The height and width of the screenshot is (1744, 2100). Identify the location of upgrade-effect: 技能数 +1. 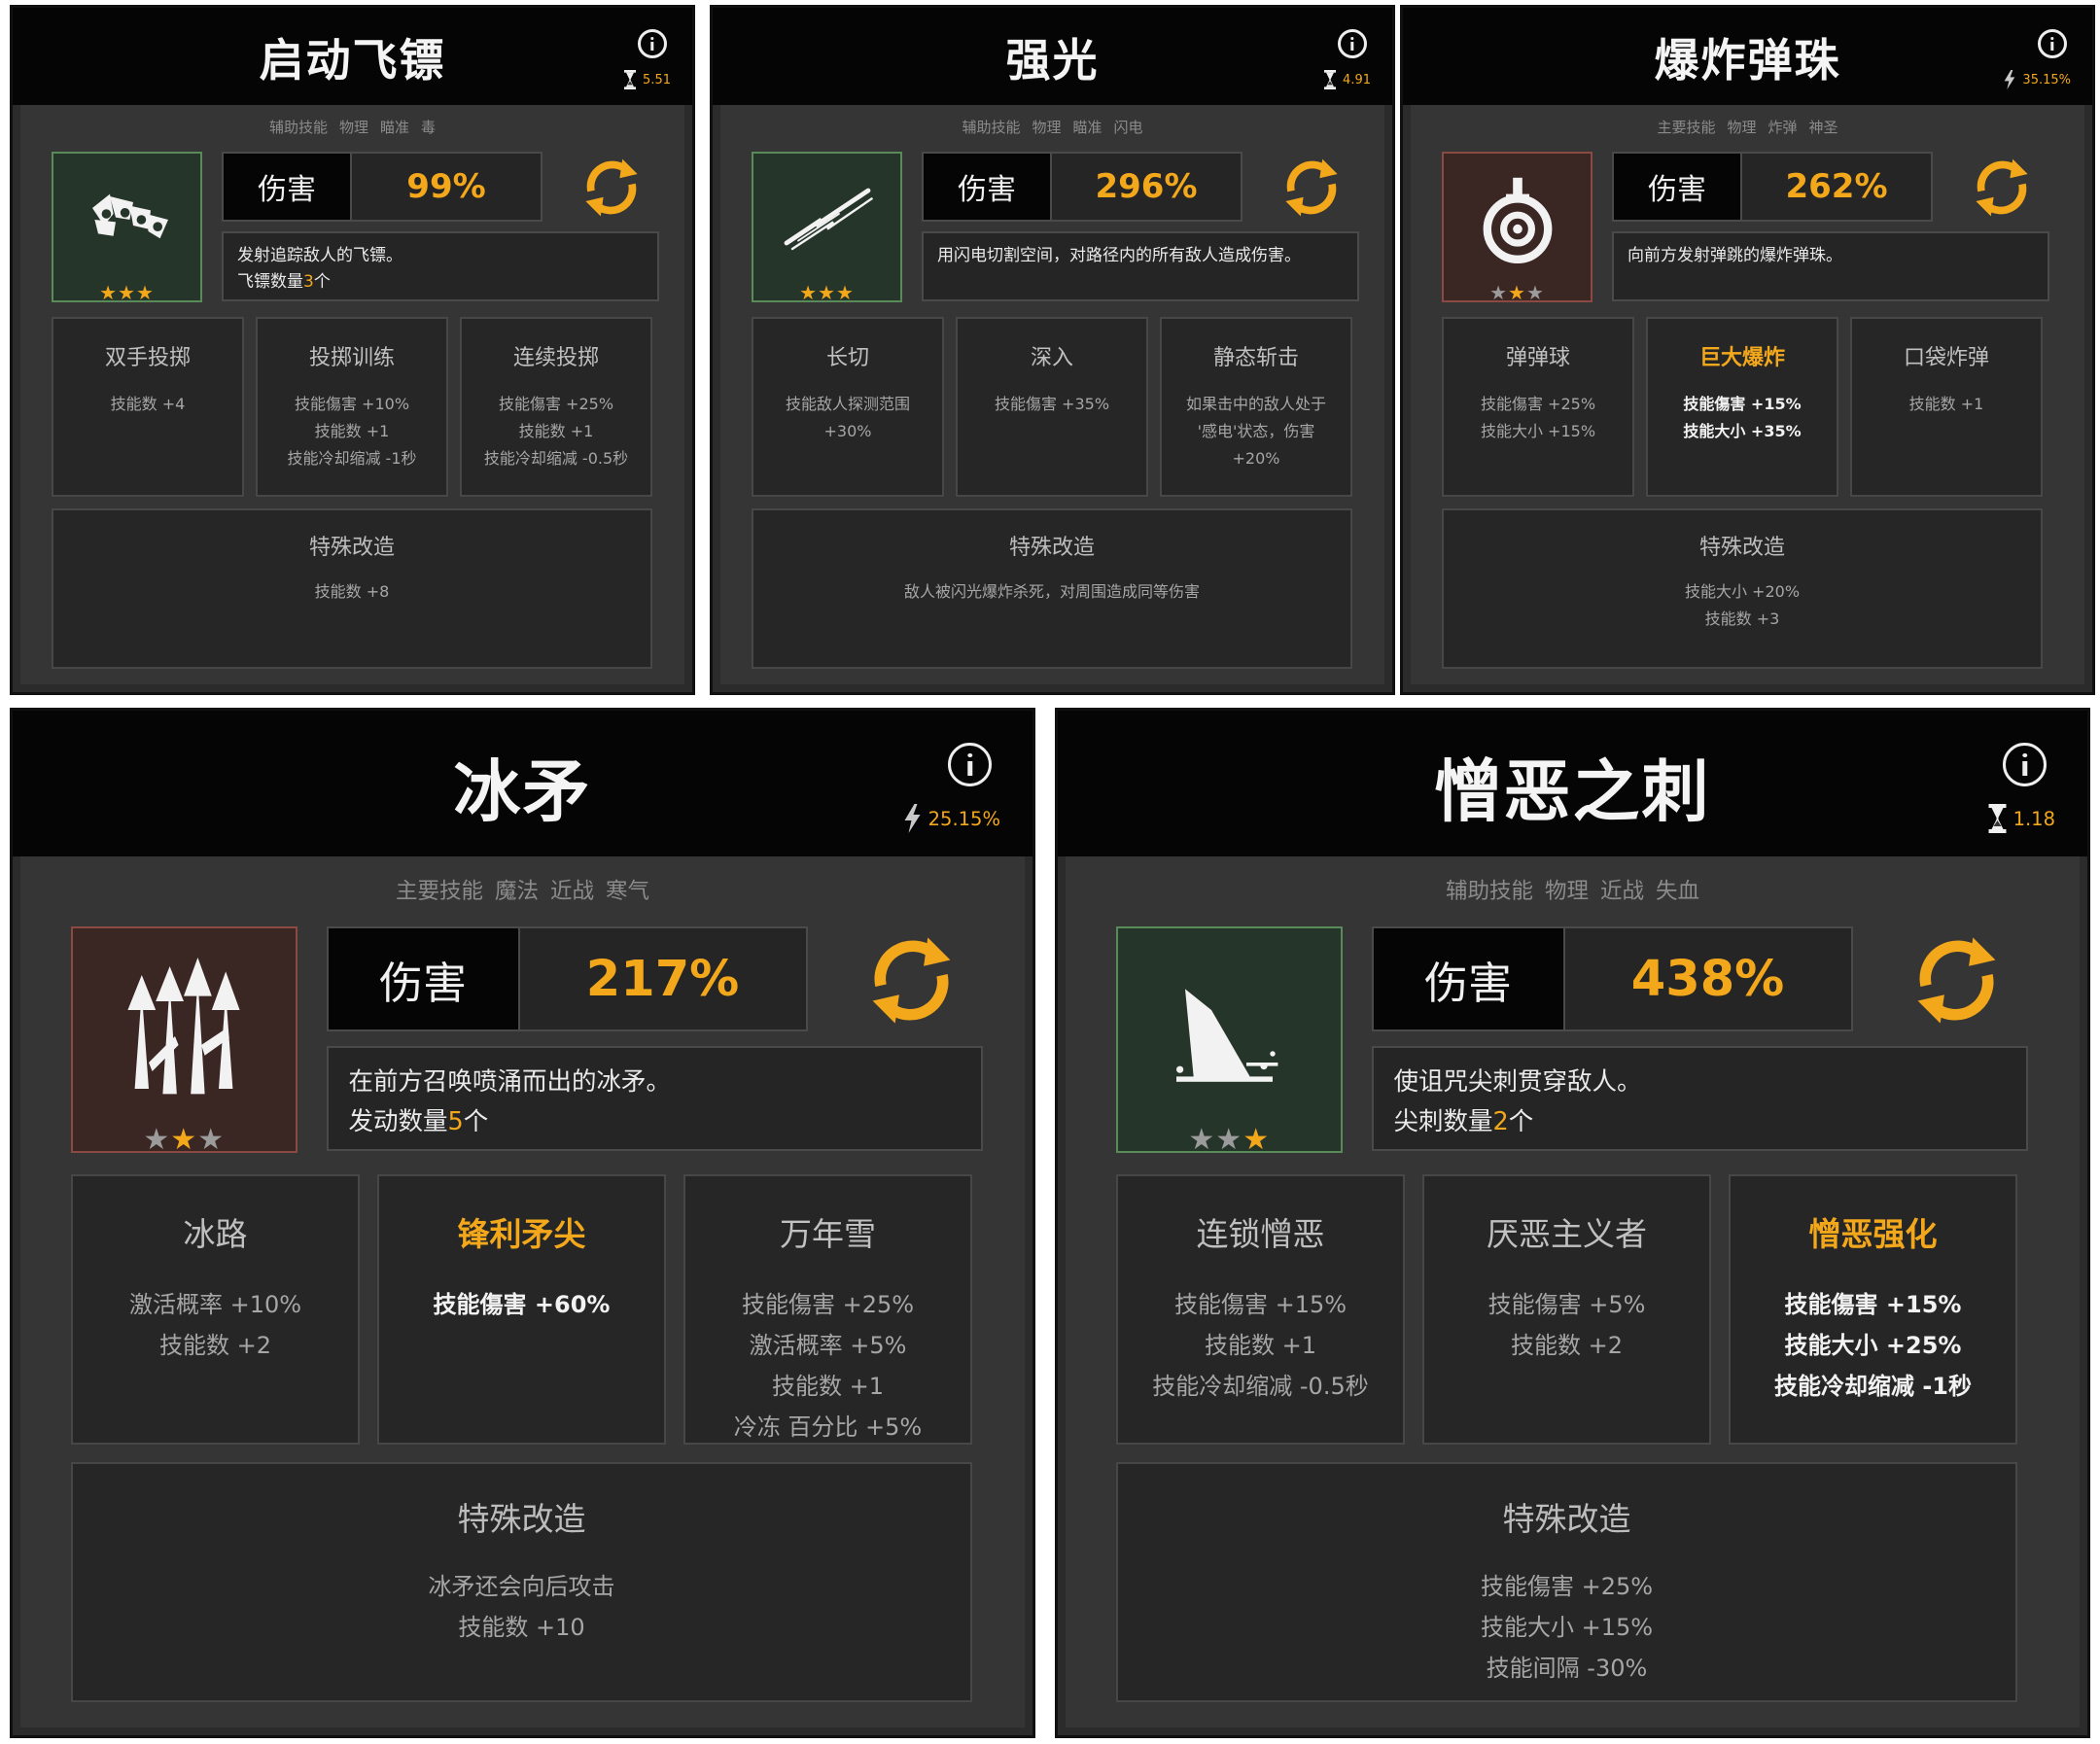
(827, 1386).